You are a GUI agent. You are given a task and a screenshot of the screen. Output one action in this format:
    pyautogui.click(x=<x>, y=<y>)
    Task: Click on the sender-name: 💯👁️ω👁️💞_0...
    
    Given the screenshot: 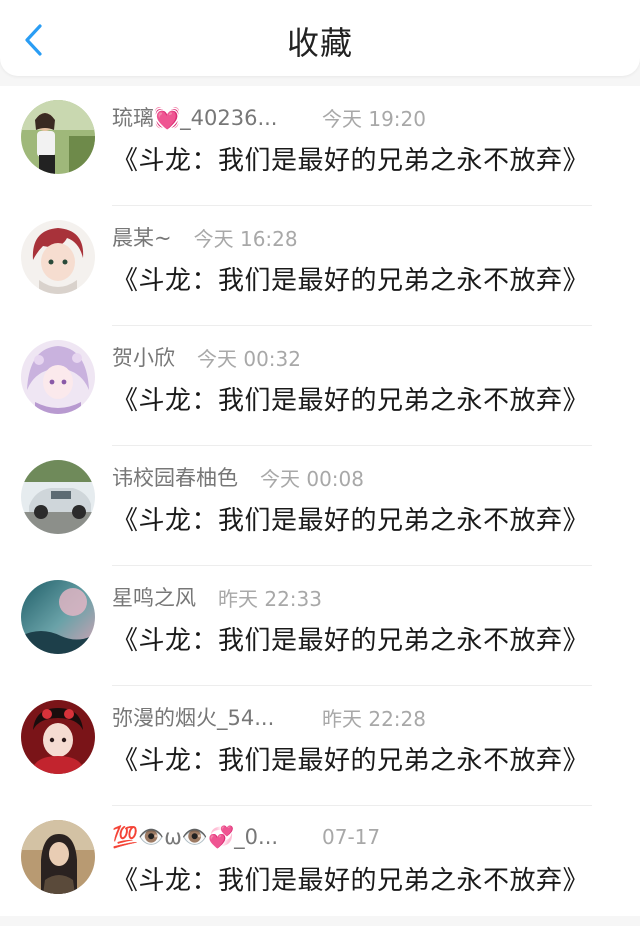 What is the action you would take?
    pyautogui.click(x=195, y=836)
    